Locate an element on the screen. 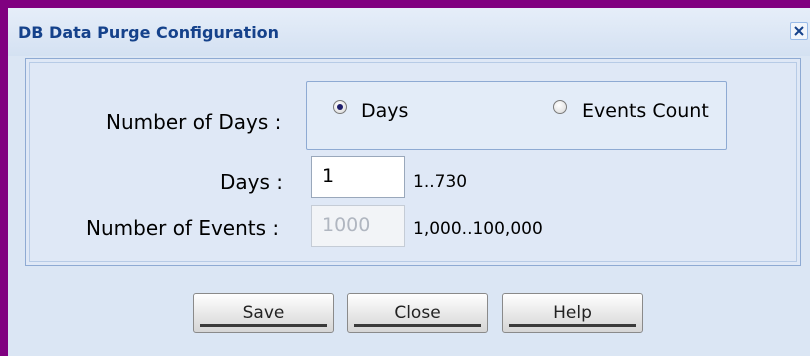  dialog-title: DB Data Purge Configuration is located at coordinates (149, 32).